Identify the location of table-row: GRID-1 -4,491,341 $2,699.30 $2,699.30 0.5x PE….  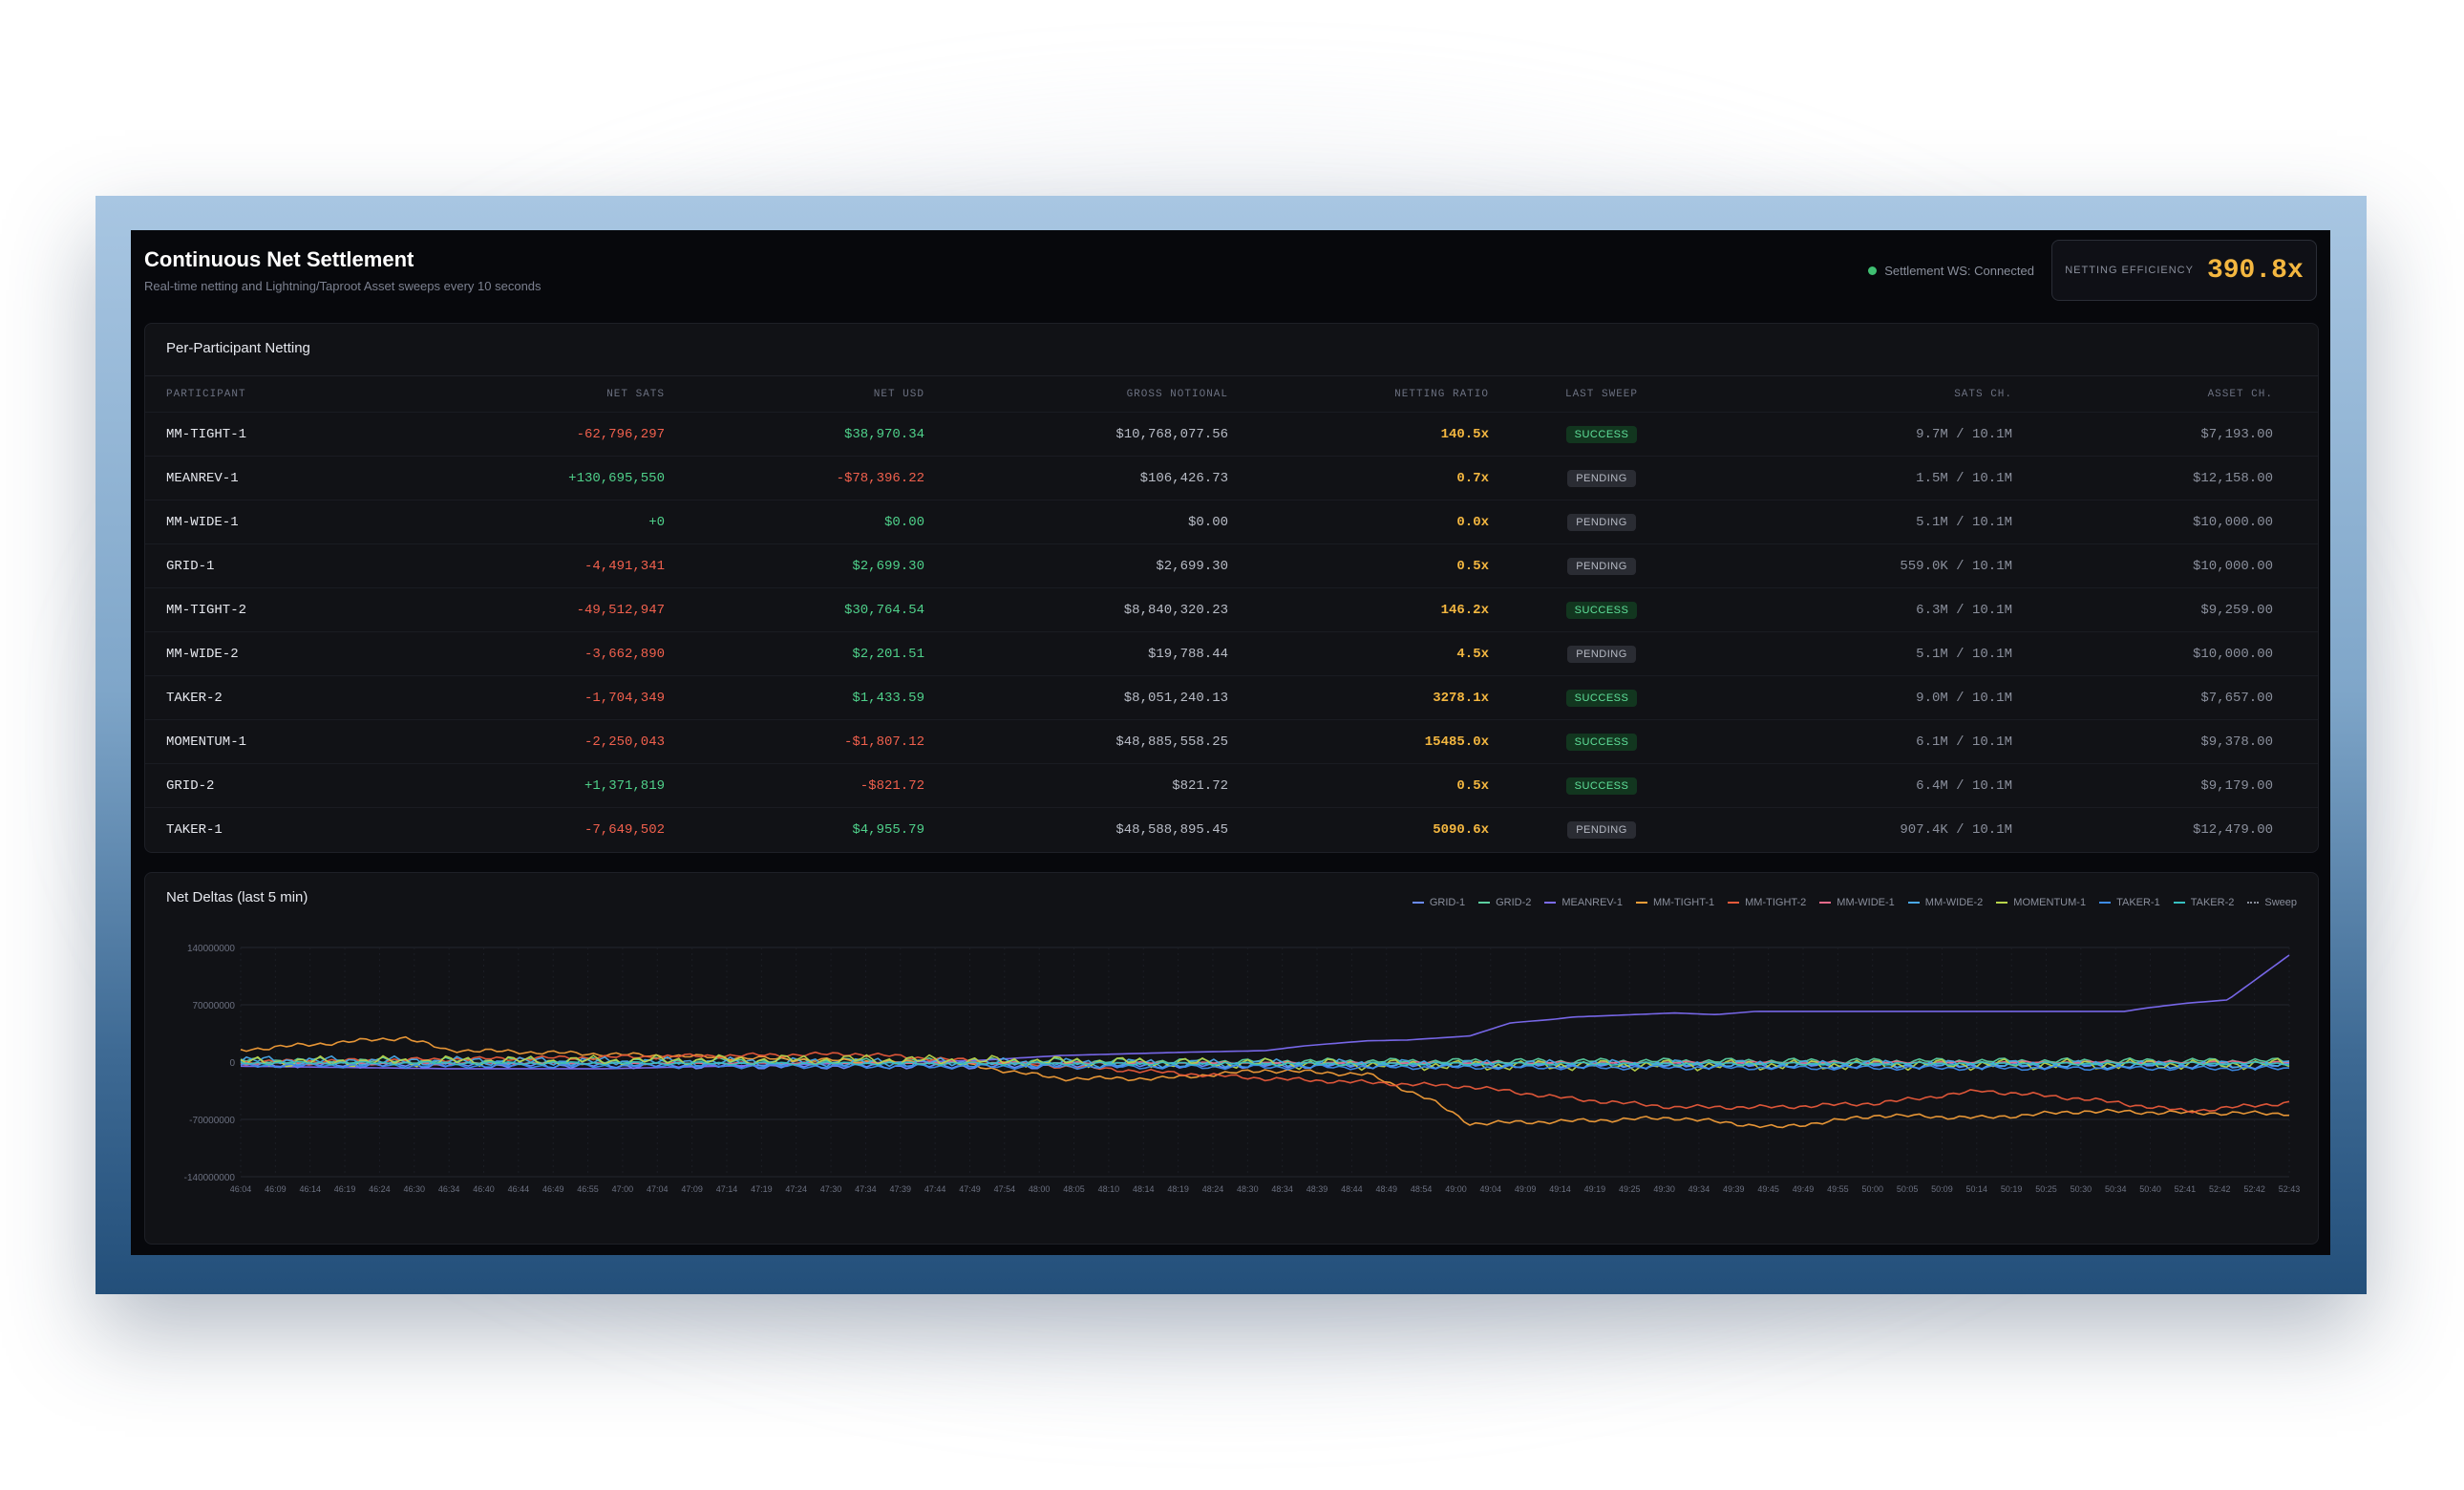
(1231, 566).